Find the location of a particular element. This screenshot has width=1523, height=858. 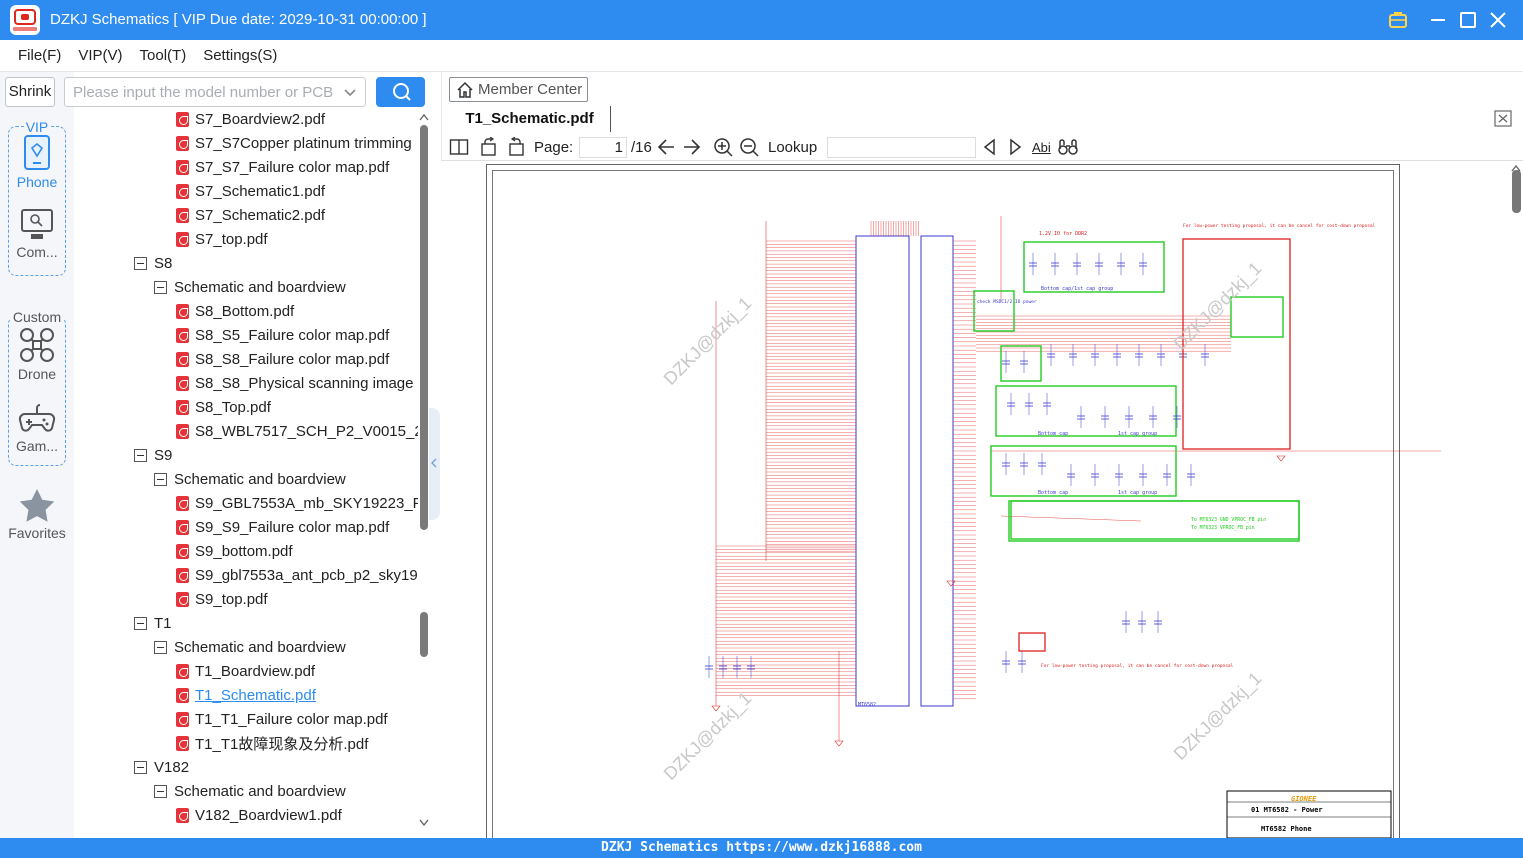

cap-group-label: Bottom cap is located at coordinates (1053, 493).